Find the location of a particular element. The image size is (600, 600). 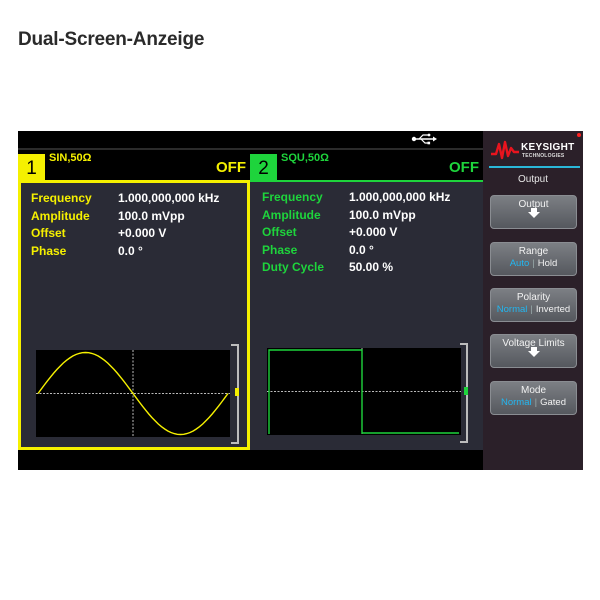

option-inverted: Inverted is located at coordinates (553, 309).